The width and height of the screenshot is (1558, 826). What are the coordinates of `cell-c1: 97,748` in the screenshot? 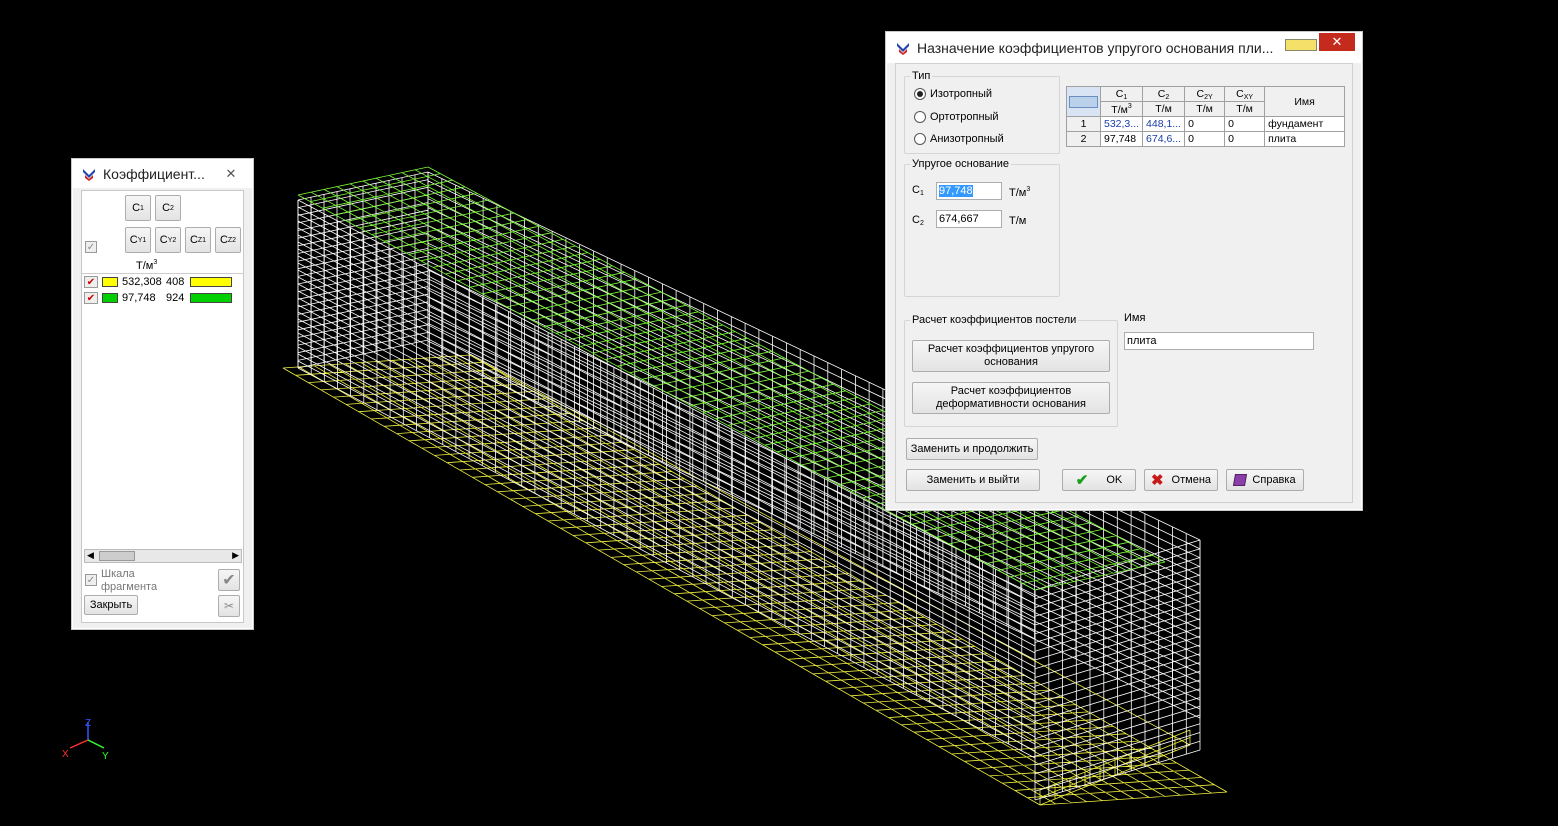 It's located at (1121, 139).